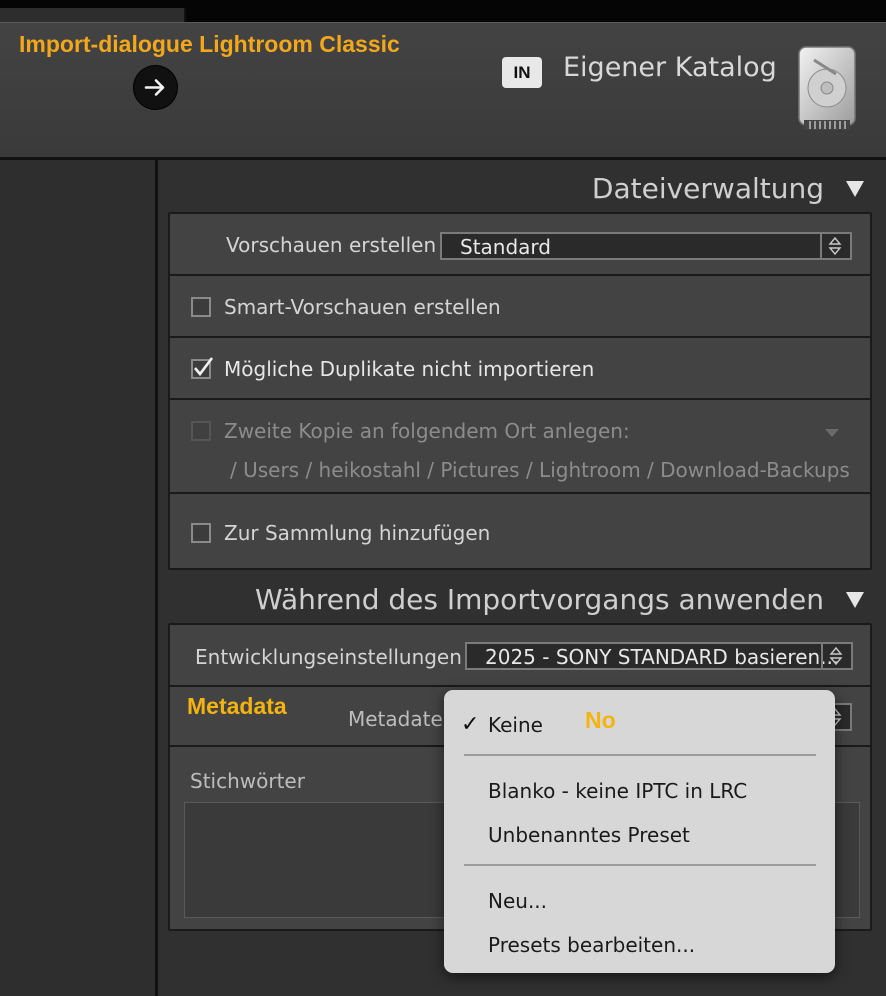 This screenshot has width=886, height=996. What do you see at coordinates (522, 72) in the screenshot?
I see `import-destination-badge: IN` at bounding box center [522, 72].